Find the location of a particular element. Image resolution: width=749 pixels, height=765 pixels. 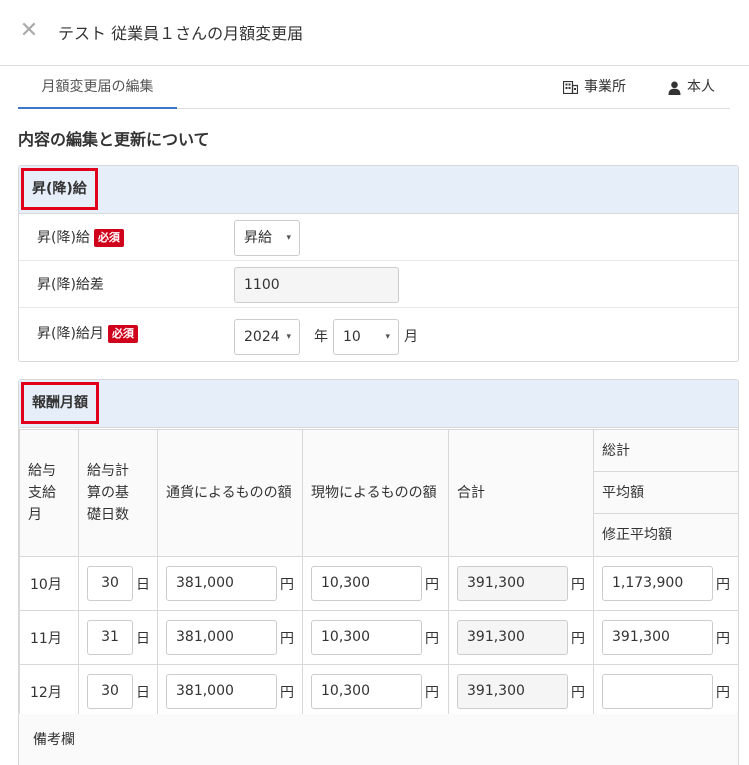

tab-edit-monthly-change: 月額変更届の編集 is located at coordinates (97, 87).